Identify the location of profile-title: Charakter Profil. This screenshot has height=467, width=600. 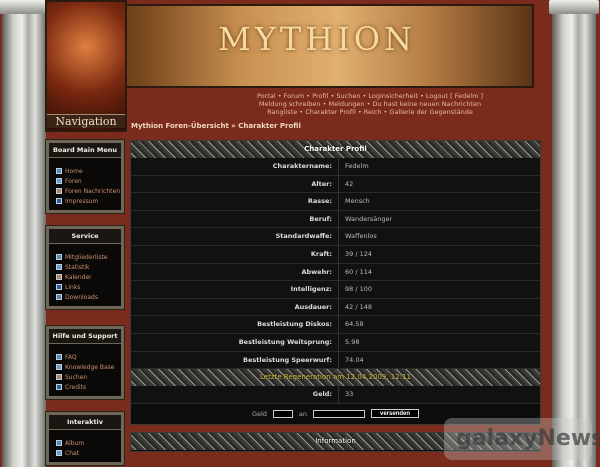
(335, 149).